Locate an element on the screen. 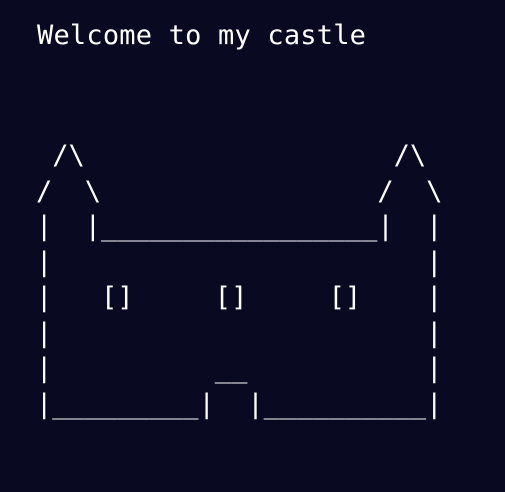 Image resolution: width=505 pixels, height=492 pixels. castle-line-4: | | is located at coordinates (239, 262).